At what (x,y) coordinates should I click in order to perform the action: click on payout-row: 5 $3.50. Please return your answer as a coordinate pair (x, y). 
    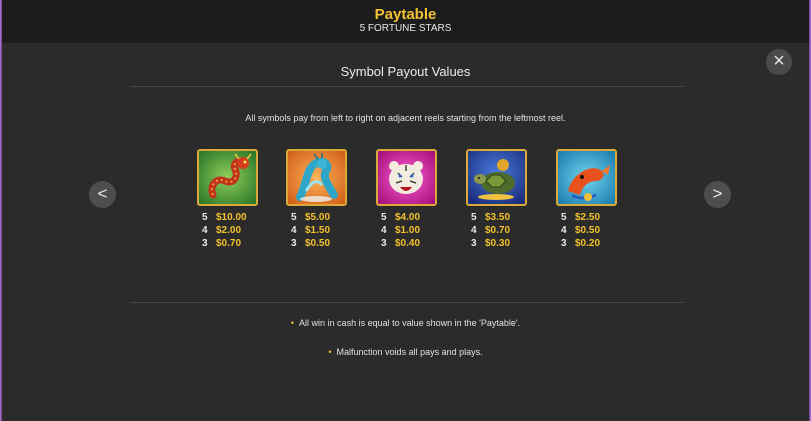
    Looking at the image, I should click on (511, 217).